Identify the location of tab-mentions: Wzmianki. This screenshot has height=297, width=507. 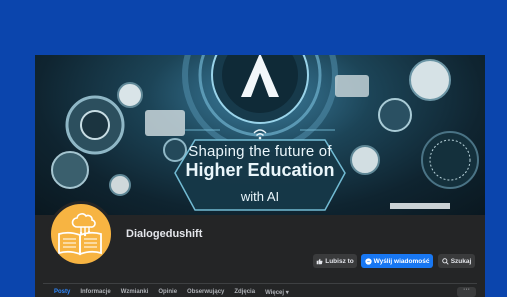
(135, 292).